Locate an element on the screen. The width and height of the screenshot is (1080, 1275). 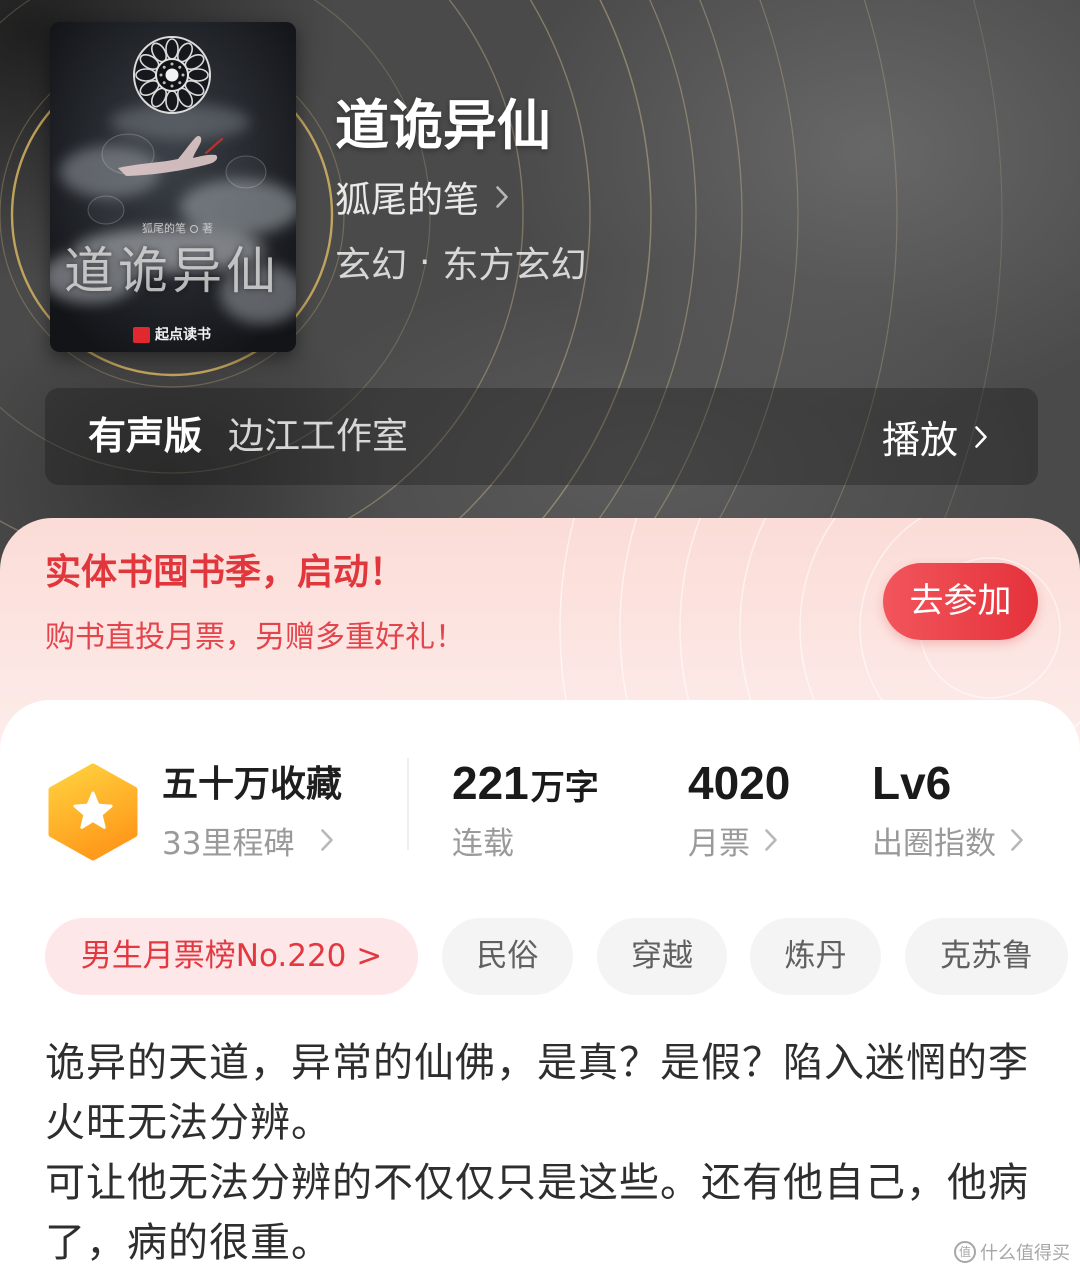
monthly-ticket-link: 月票 is located at coordinates (733, 841).